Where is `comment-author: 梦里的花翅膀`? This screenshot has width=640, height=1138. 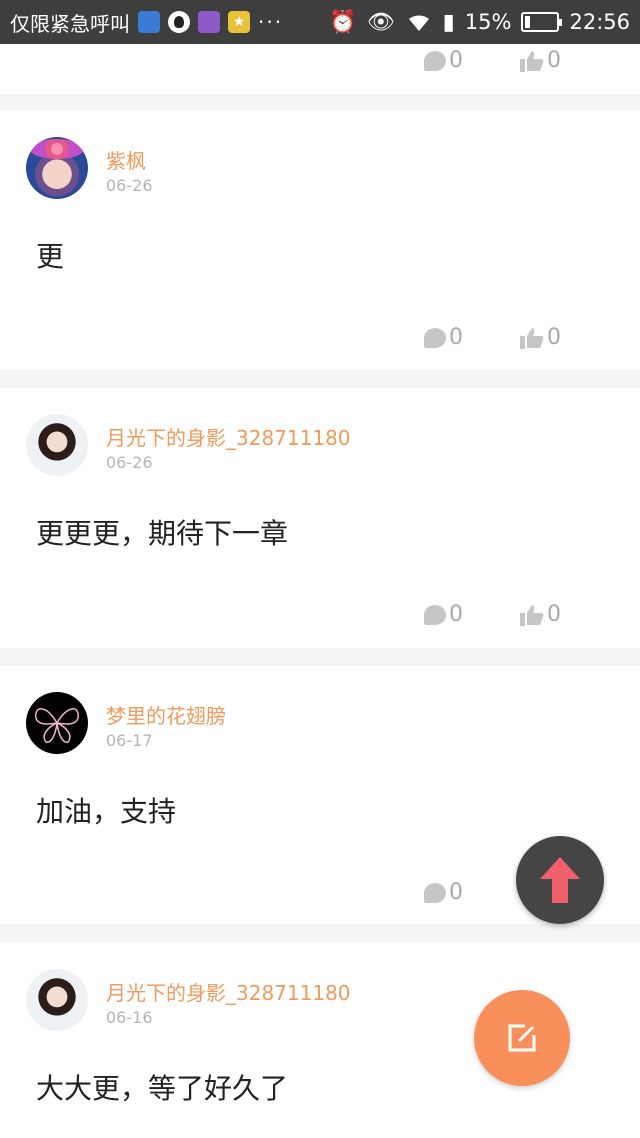
comment-author: 梦里的花翅膀 is located at coordinates (166, 714).